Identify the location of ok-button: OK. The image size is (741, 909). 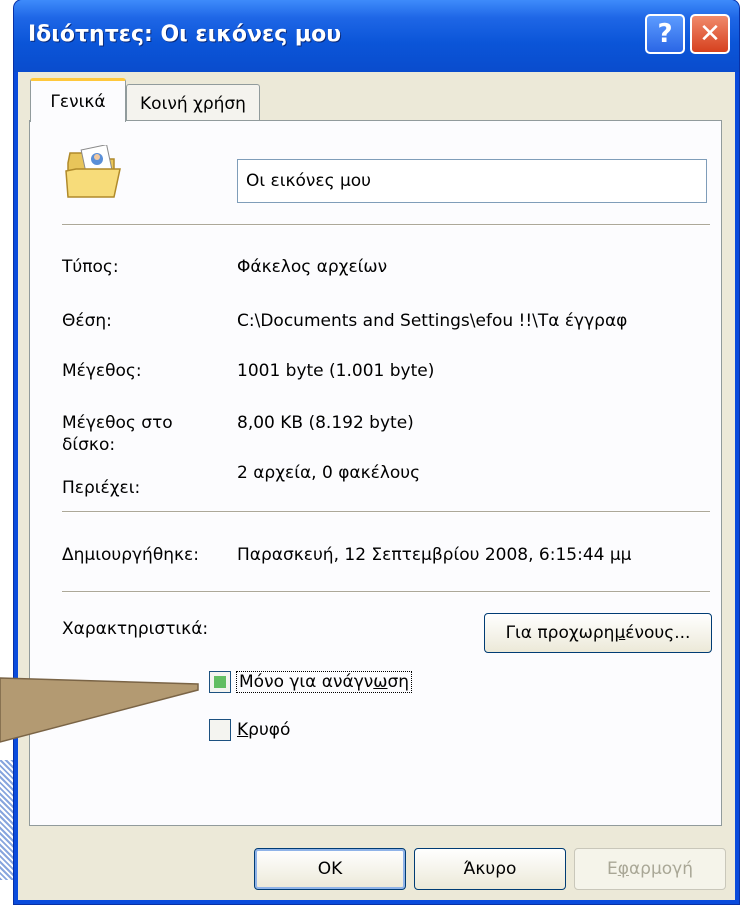
(330, 869).